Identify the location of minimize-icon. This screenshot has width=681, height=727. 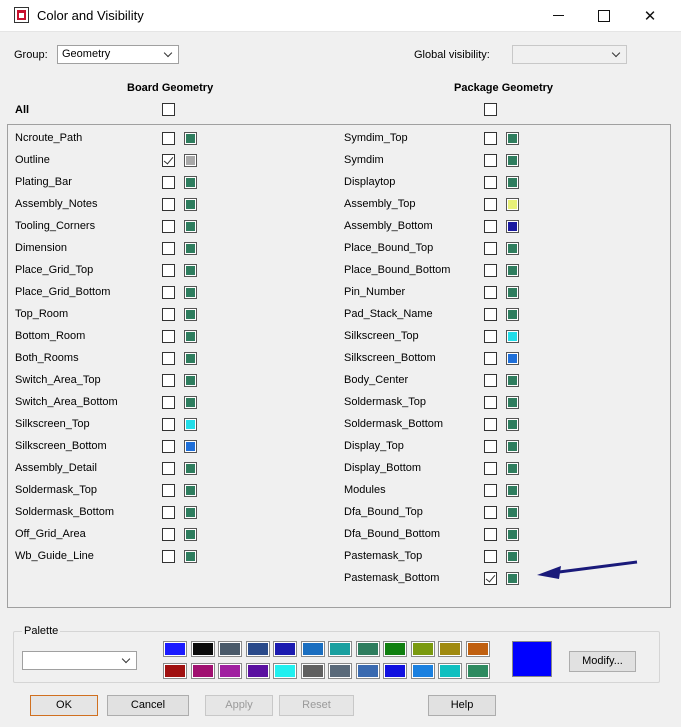
(558, 15).